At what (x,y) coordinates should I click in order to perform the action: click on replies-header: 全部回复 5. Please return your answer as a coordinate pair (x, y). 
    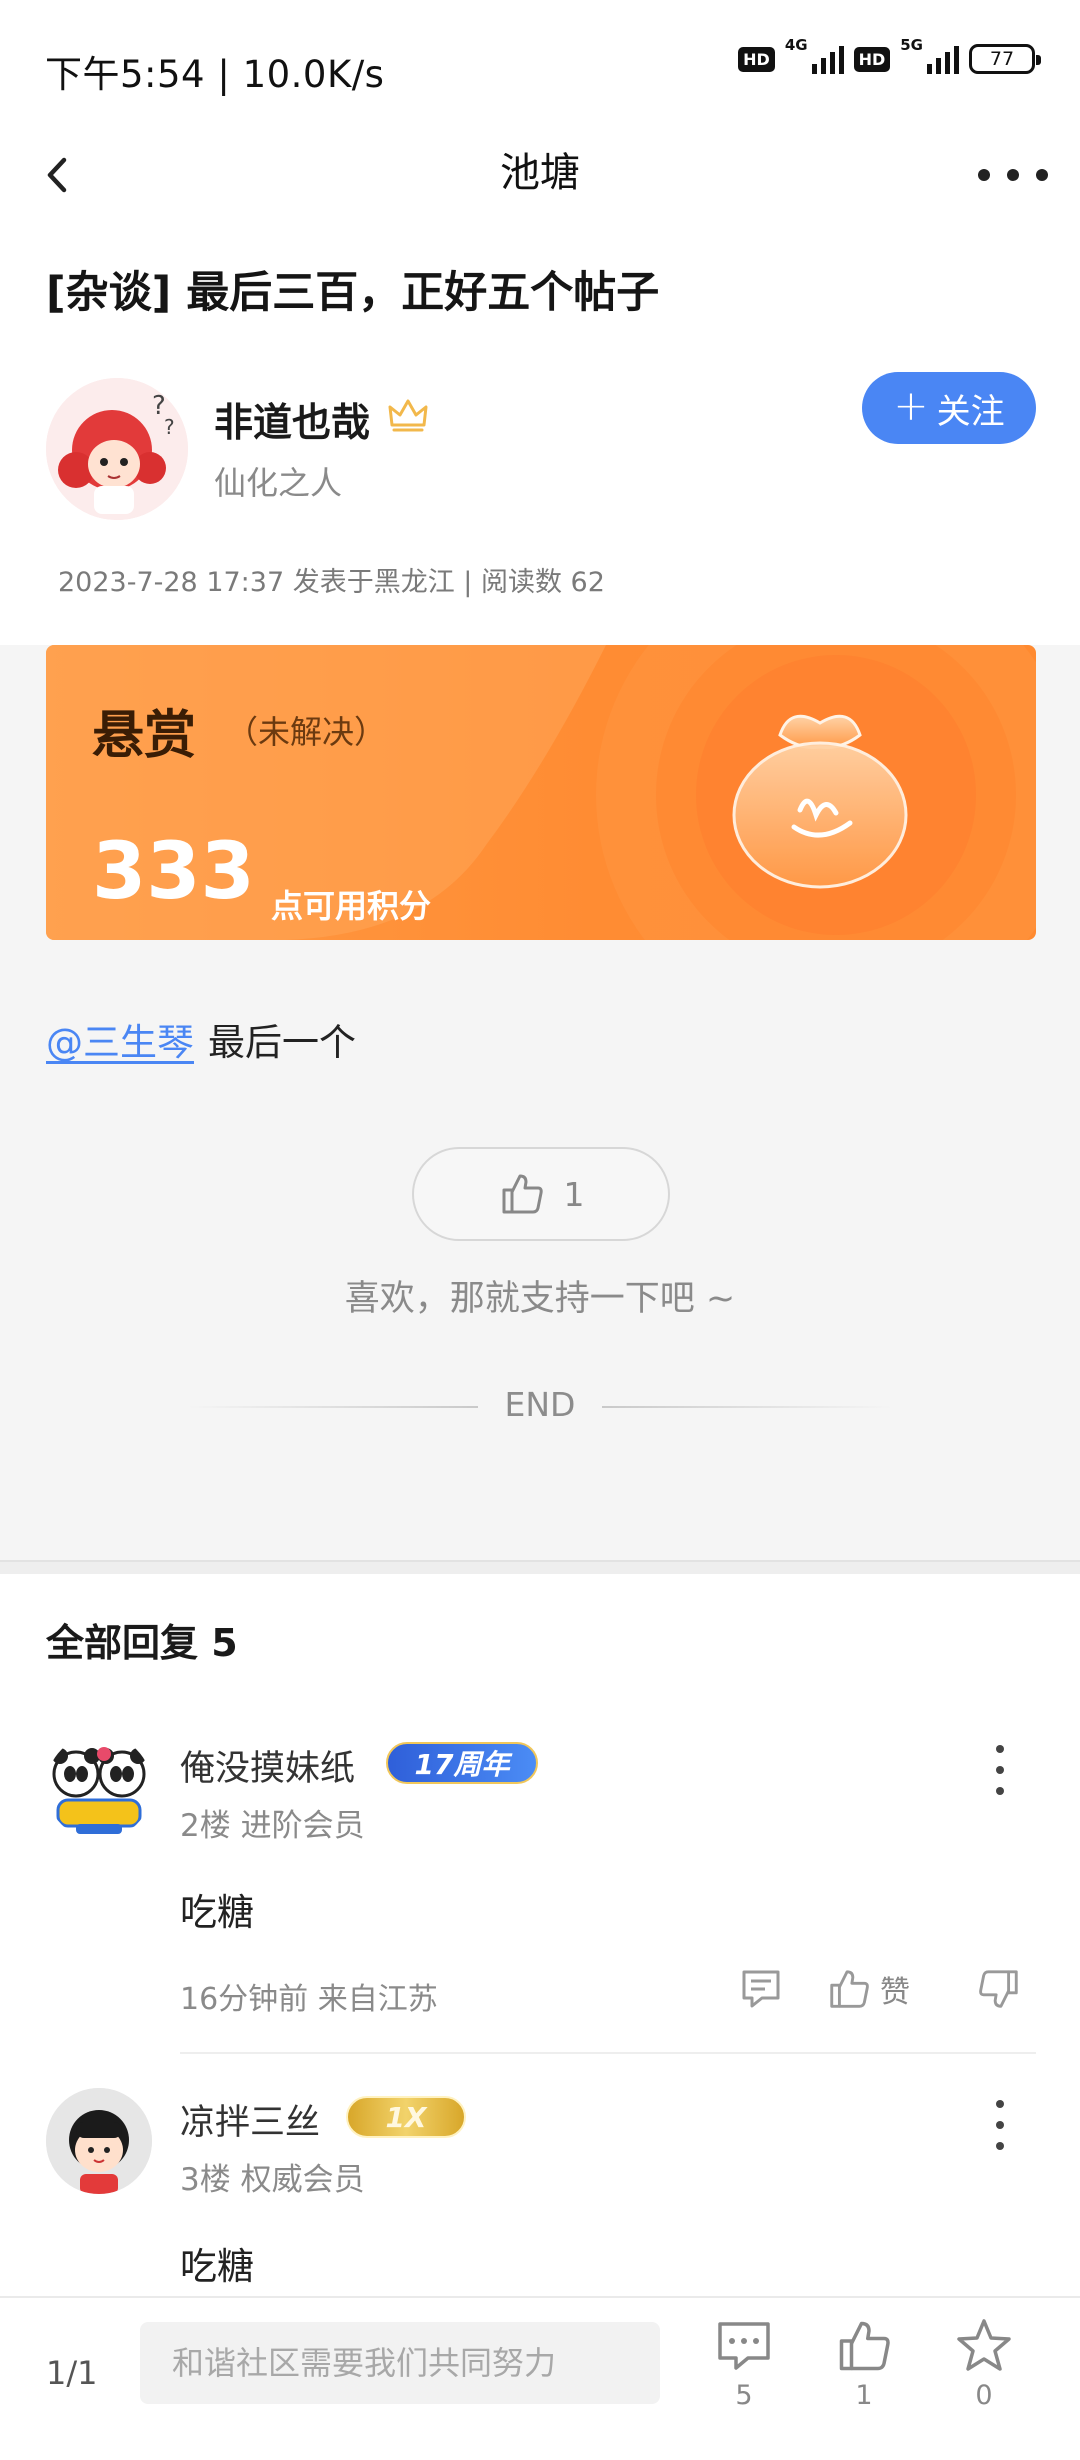
    Looking at the image, I should click on (142, 1643).